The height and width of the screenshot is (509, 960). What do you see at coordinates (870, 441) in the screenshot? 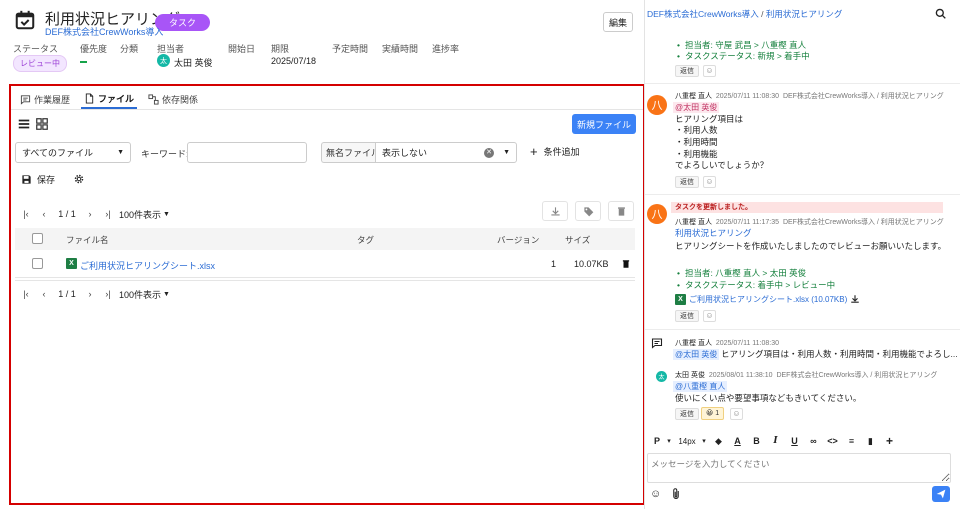
I see `trash-icon: ▮` at bounding box center [870, 441].